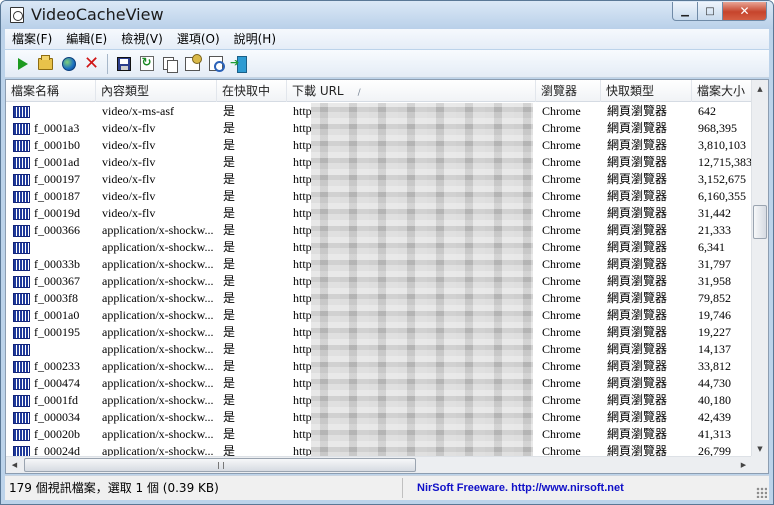 The height and width of the screenshot is (505, 774). I want to click on globe-icon, so click(68, 63).